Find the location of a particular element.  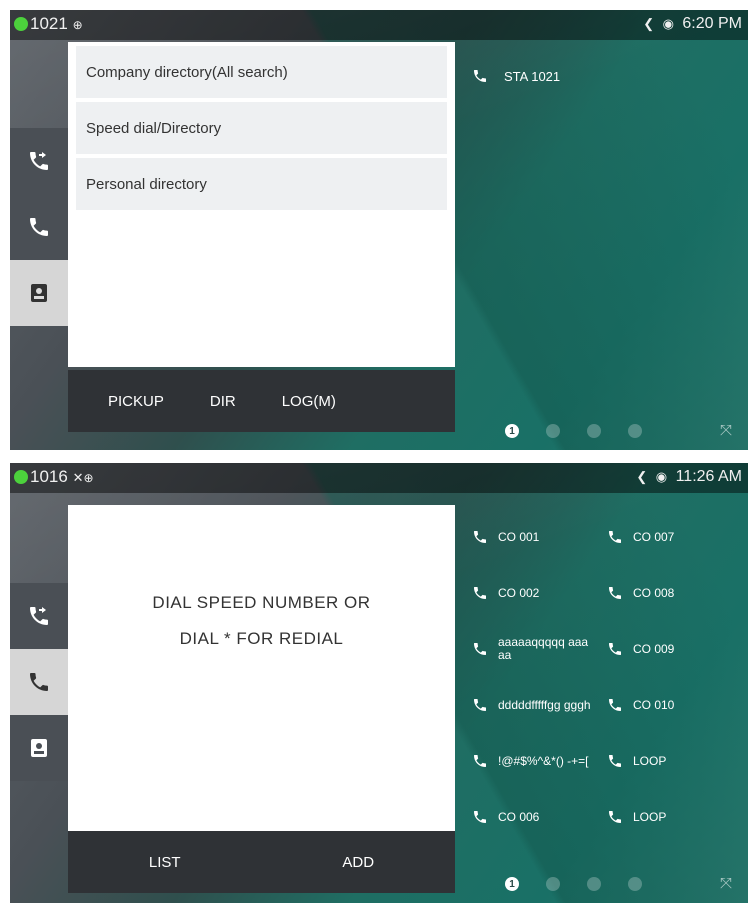

line-key-label: dddddfffffgg gggh is located at coordinates (544, 704).